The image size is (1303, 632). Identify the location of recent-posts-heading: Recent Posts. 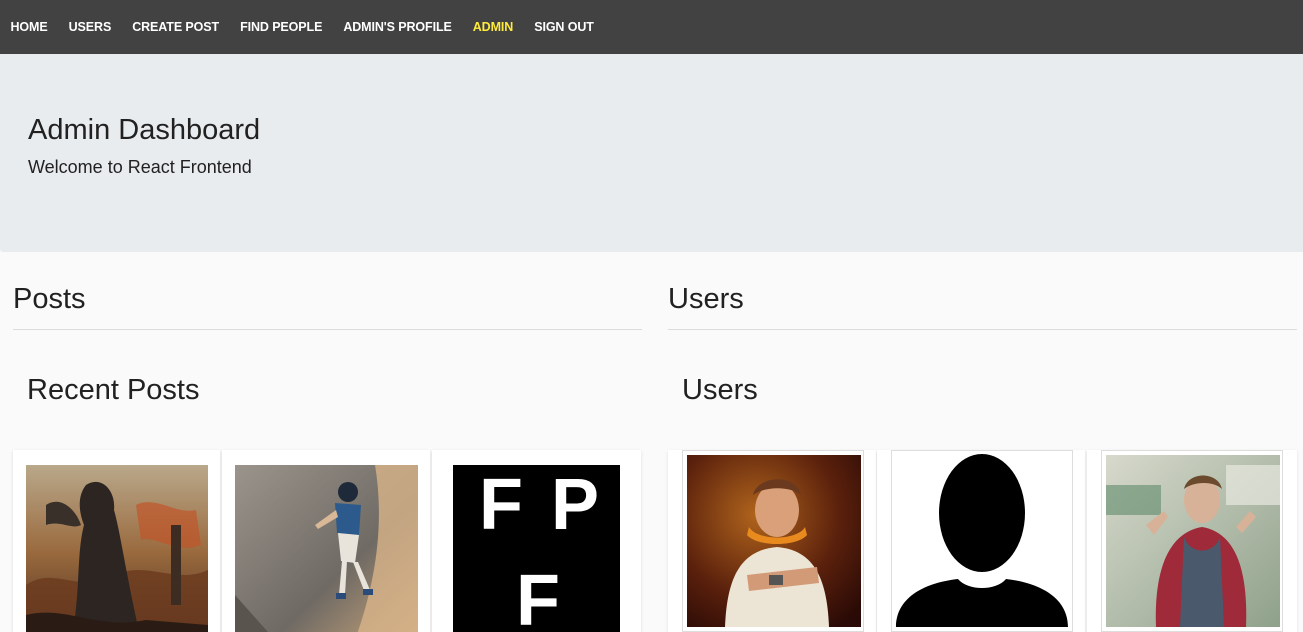
(113, 390).